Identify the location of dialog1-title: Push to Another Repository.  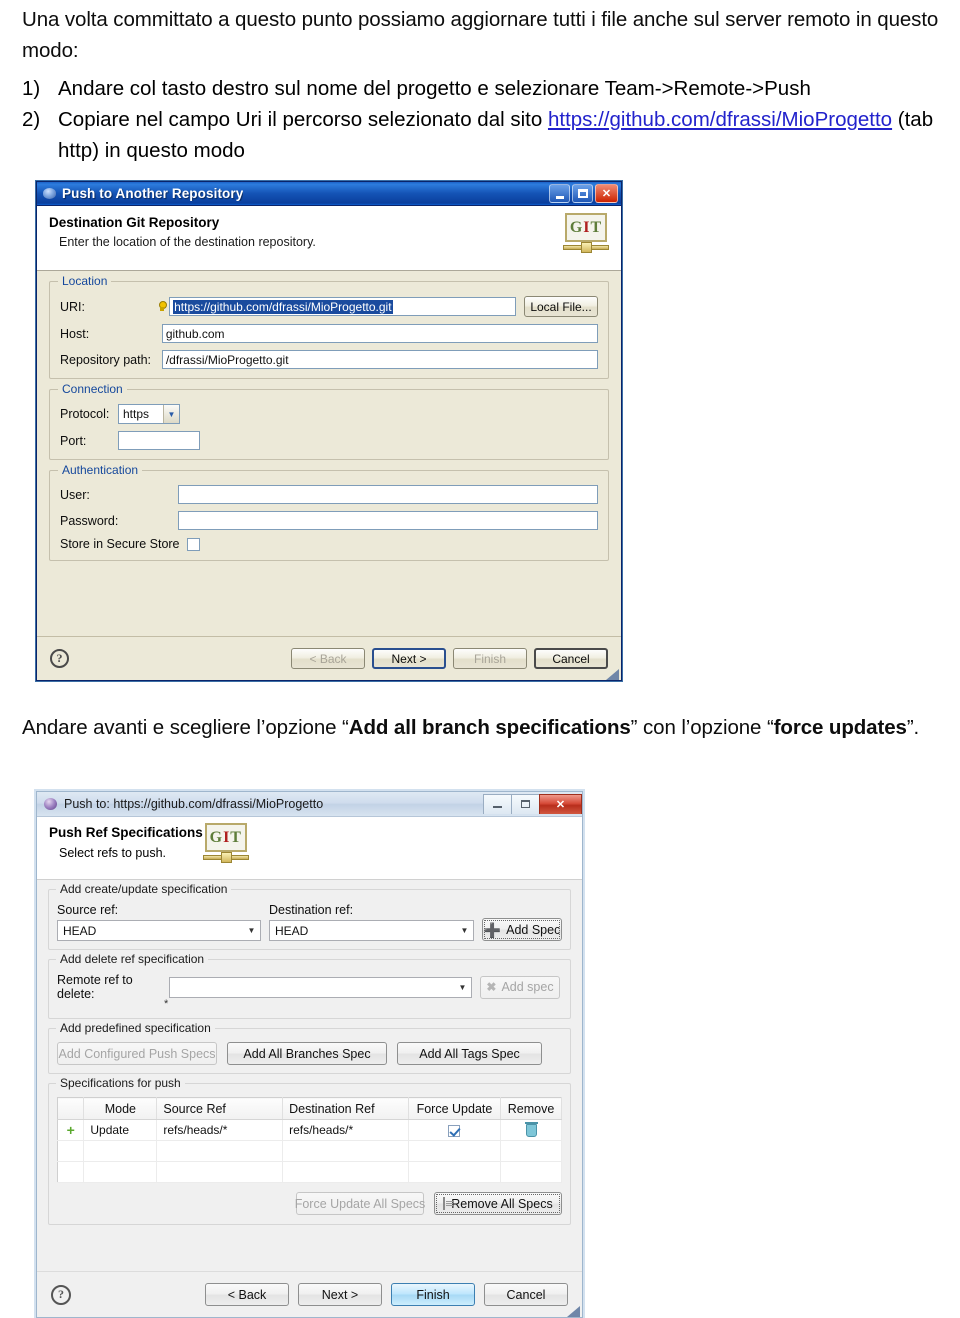
(153, 193).